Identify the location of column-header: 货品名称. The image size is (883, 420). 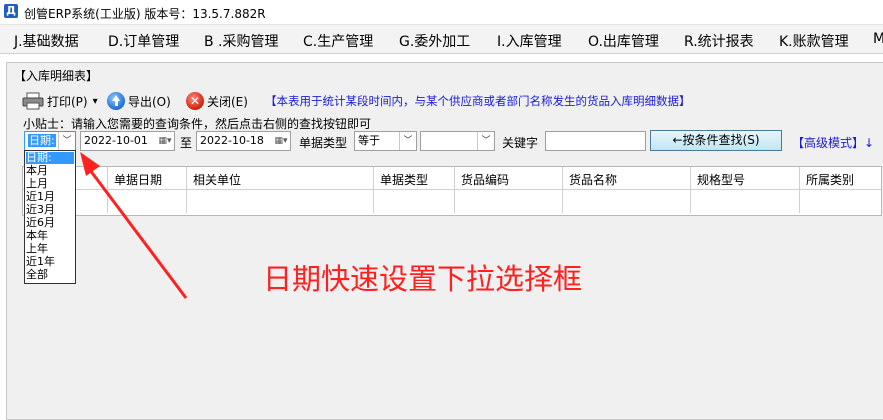
(627, 190).